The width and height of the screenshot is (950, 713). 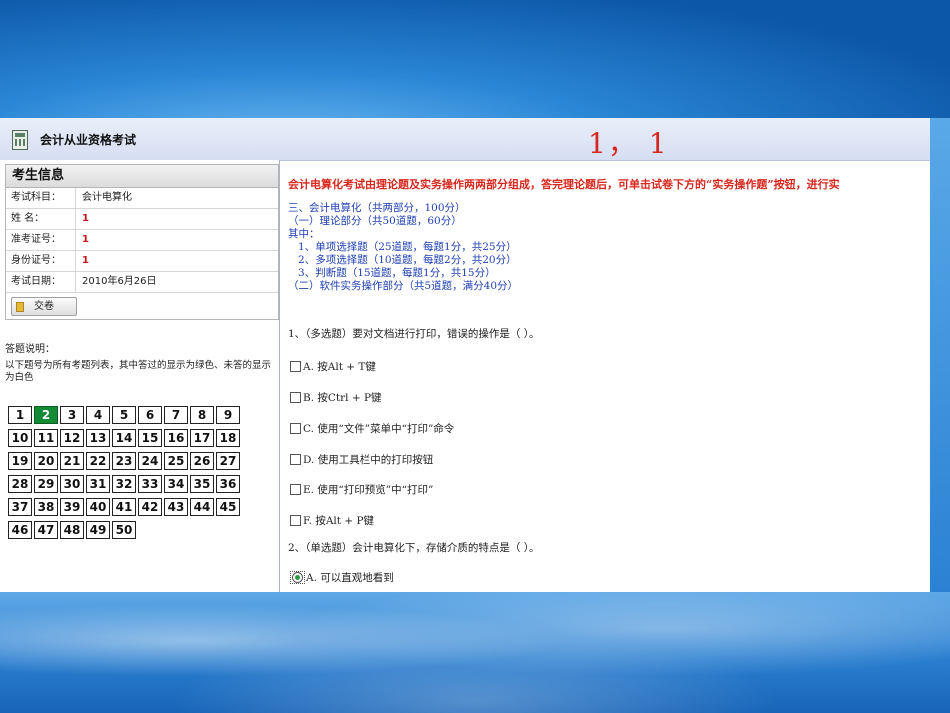 I want to click on question-number-cell: 27, so click(x=228, y=461).